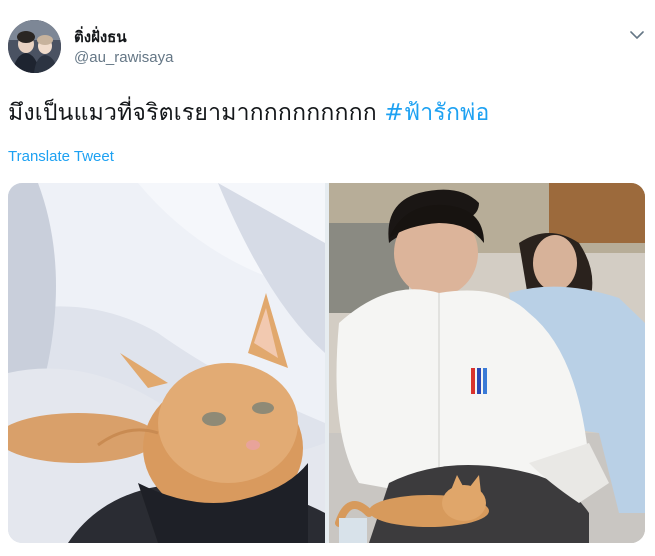 This screenshot has height=556, width=655. Describe the element at coordinates (61, 156) in the screenshot. I see `translate-tweet-link: Translate Tweet` at that location.